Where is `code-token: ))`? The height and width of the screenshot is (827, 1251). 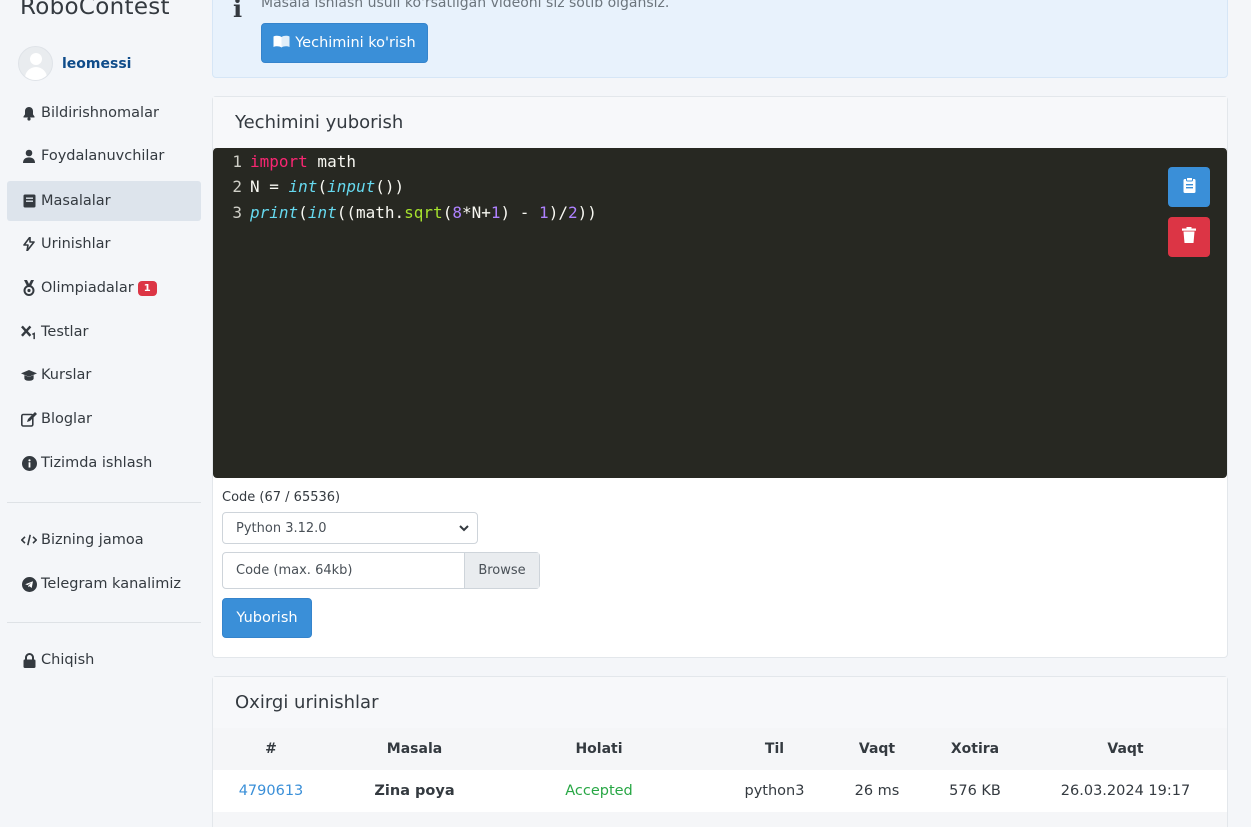 code-token: )) is located at coordinates (587, 212).